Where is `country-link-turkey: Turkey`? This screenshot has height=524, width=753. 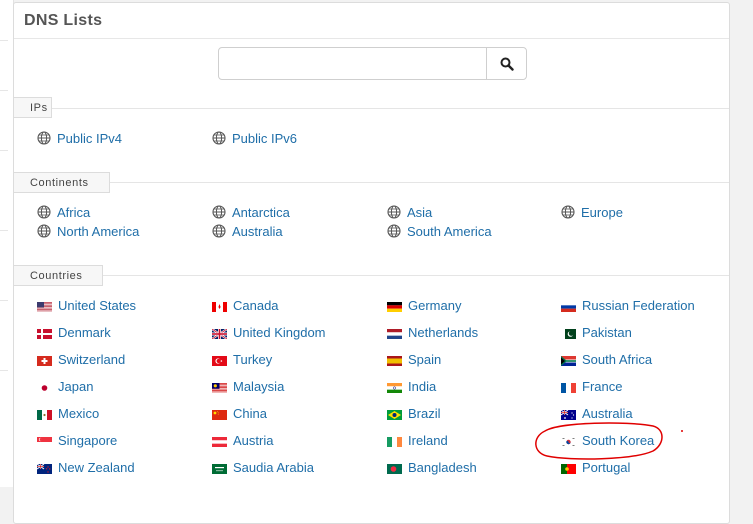
country-link-turkey: Turkey is located at coordinates (242, 359).